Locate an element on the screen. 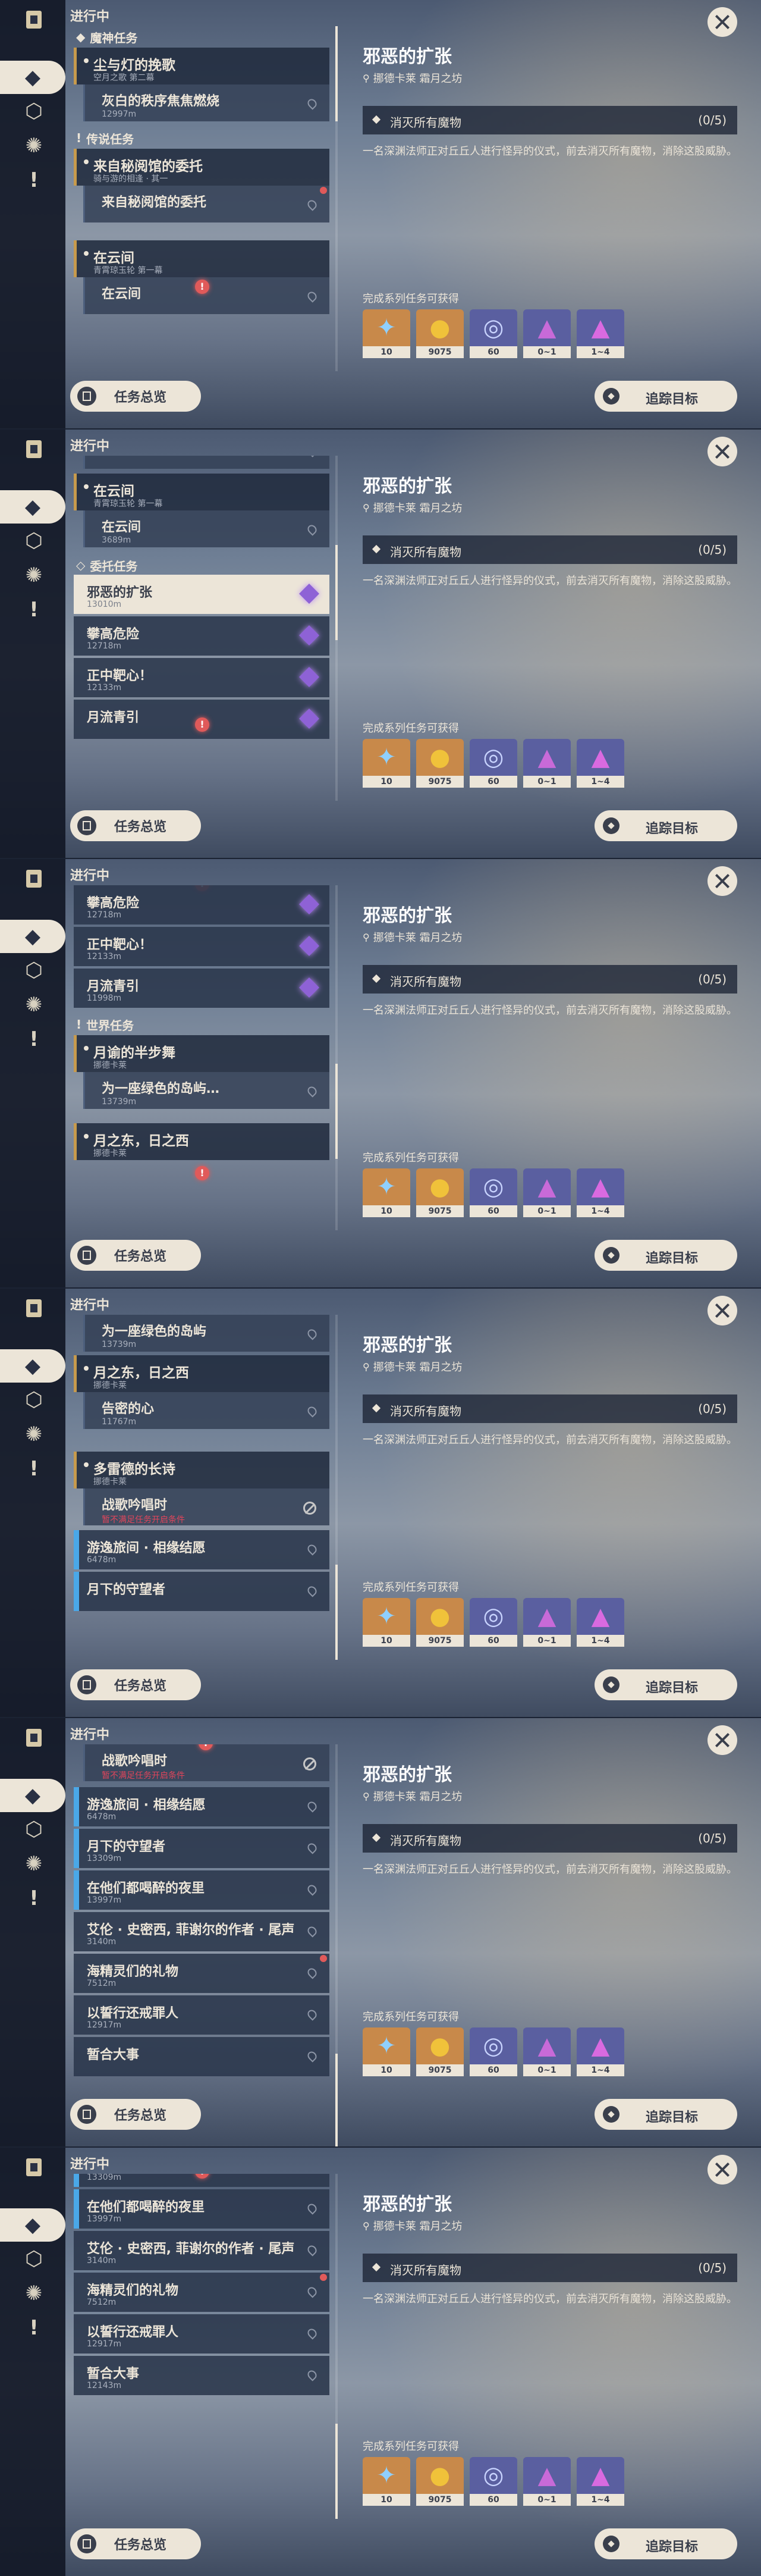 This screenshot has width=761, height=2576. quest-item: 邪恶的扩张 13010m is located at coordinates (201, 594).